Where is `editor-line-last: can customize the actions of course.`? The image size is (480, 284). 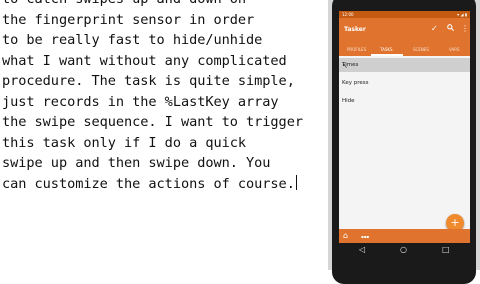 editor-line-last: can customize the actions of course. is located at coordinates (164, 184).